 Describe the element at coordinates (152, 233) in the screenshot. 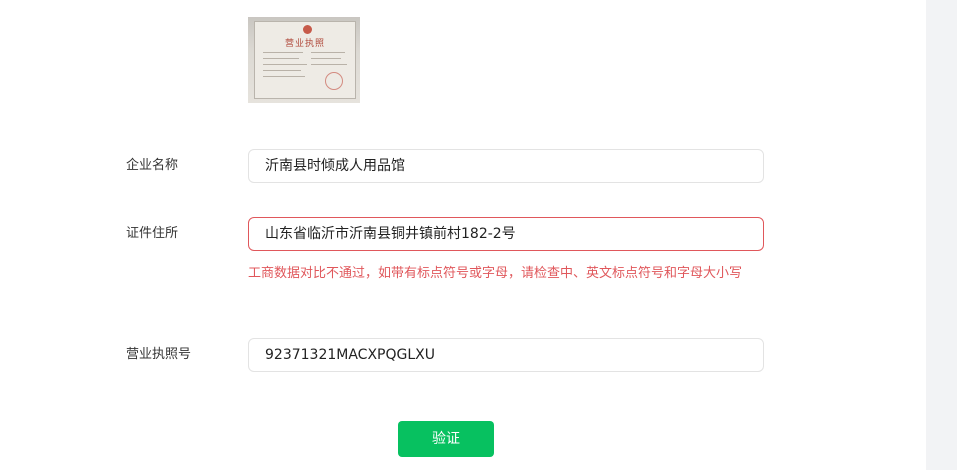

I see `address-label: 证件住所` at that location.